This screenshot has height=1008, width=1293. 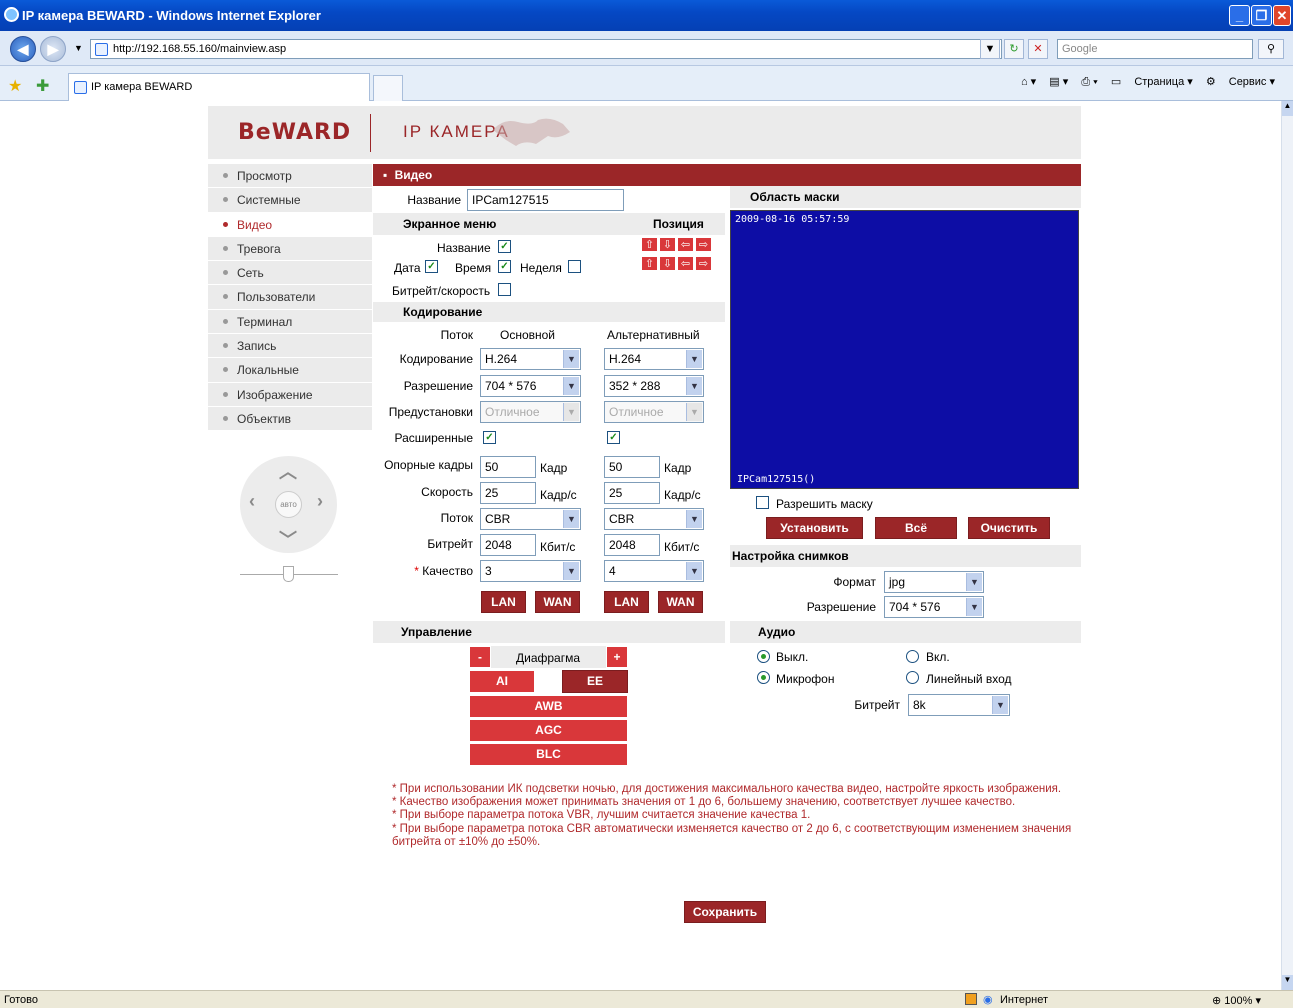 What do you see at coordinates (15, 86) in the screenshot?
I see `favorites-star-icon: ★` at bounding box center [15, 86].